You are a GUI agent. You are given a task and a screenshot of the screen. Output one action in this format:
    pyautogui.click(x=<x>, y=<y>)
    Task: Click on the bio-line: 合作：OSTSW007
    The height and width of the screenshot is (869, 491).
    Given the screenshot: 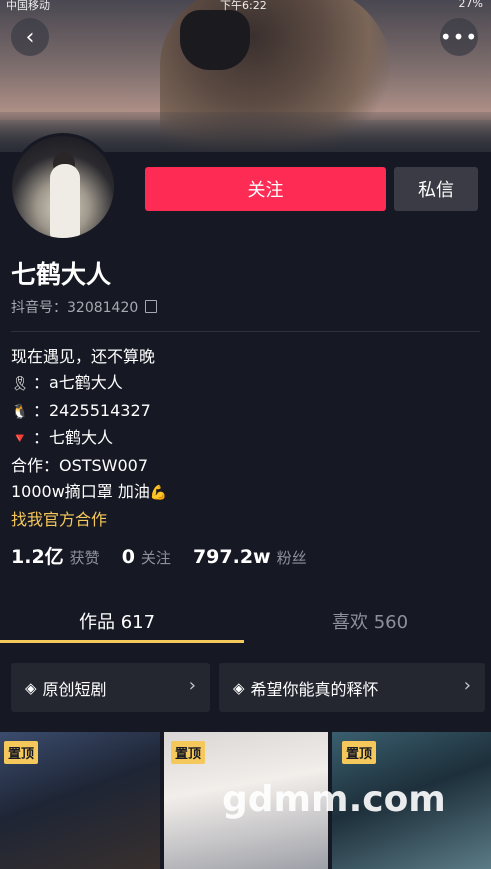 What is the action you would take?
    pyautogui.click(x=80, y=466)
    